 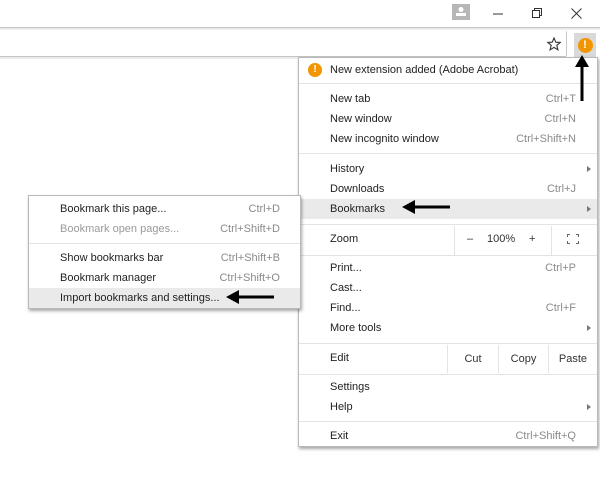 What do you see at coordinates (424, 70) in the screenshot?
I see `menu-item-label: New extension added (Adobe Acrobat)` at bounding box center [424, 70].